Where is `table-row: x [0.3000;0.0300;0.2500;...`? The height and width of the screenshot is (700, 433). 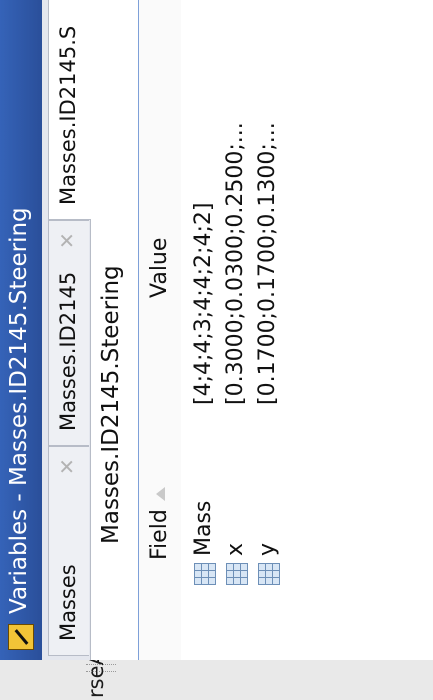
table-row: x [0.3000;0.0300;0.2500;... is located at coordinates (237, 330).